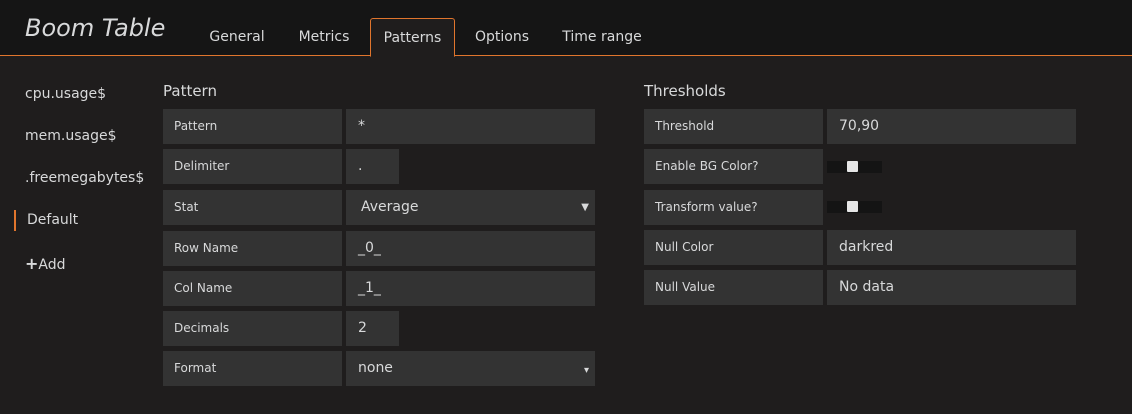 The width and height of the screenshot is (1132, 414). What do you see at coordinates (252, 368) in the screenshot?
I see `format-label: Format` at bounding box center [252, 368].